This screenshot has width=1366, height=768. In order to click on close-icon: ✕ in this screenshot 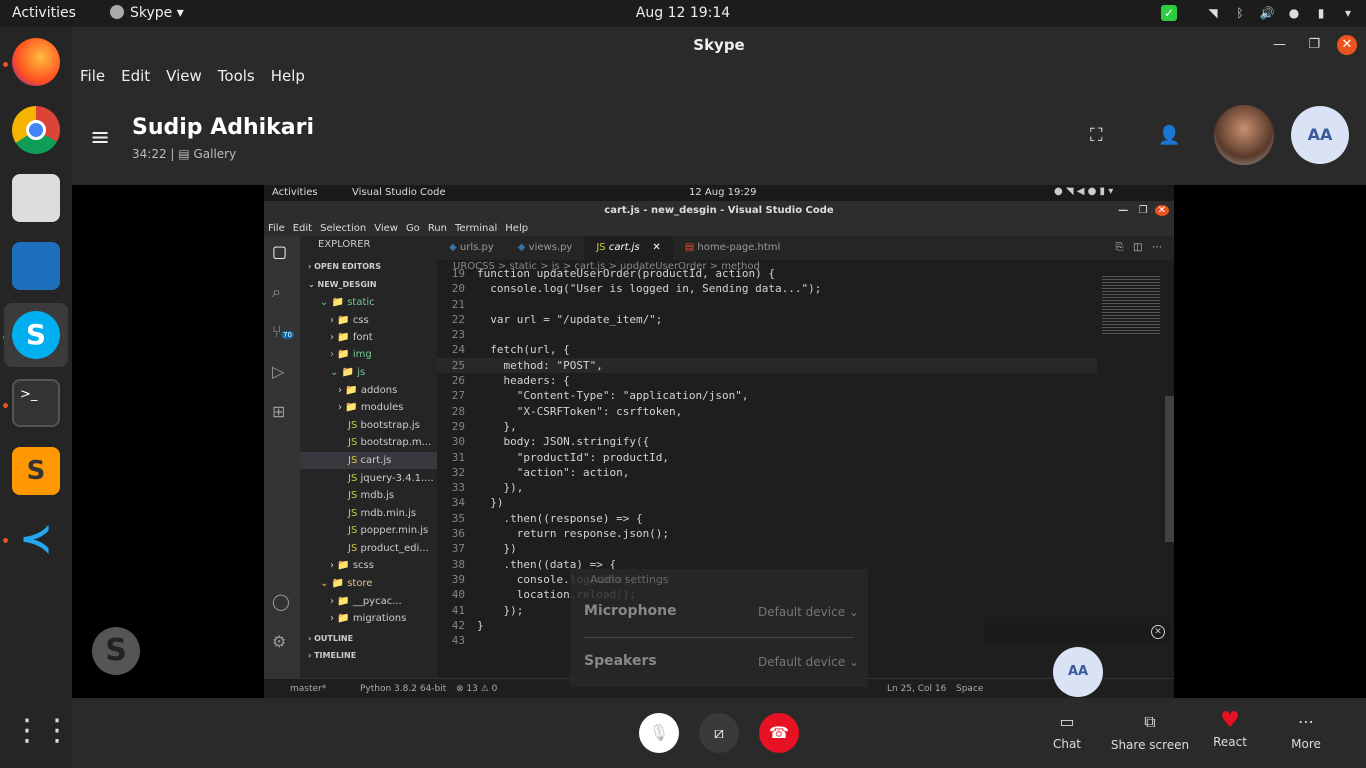, I will do `click(1347, 45)`.